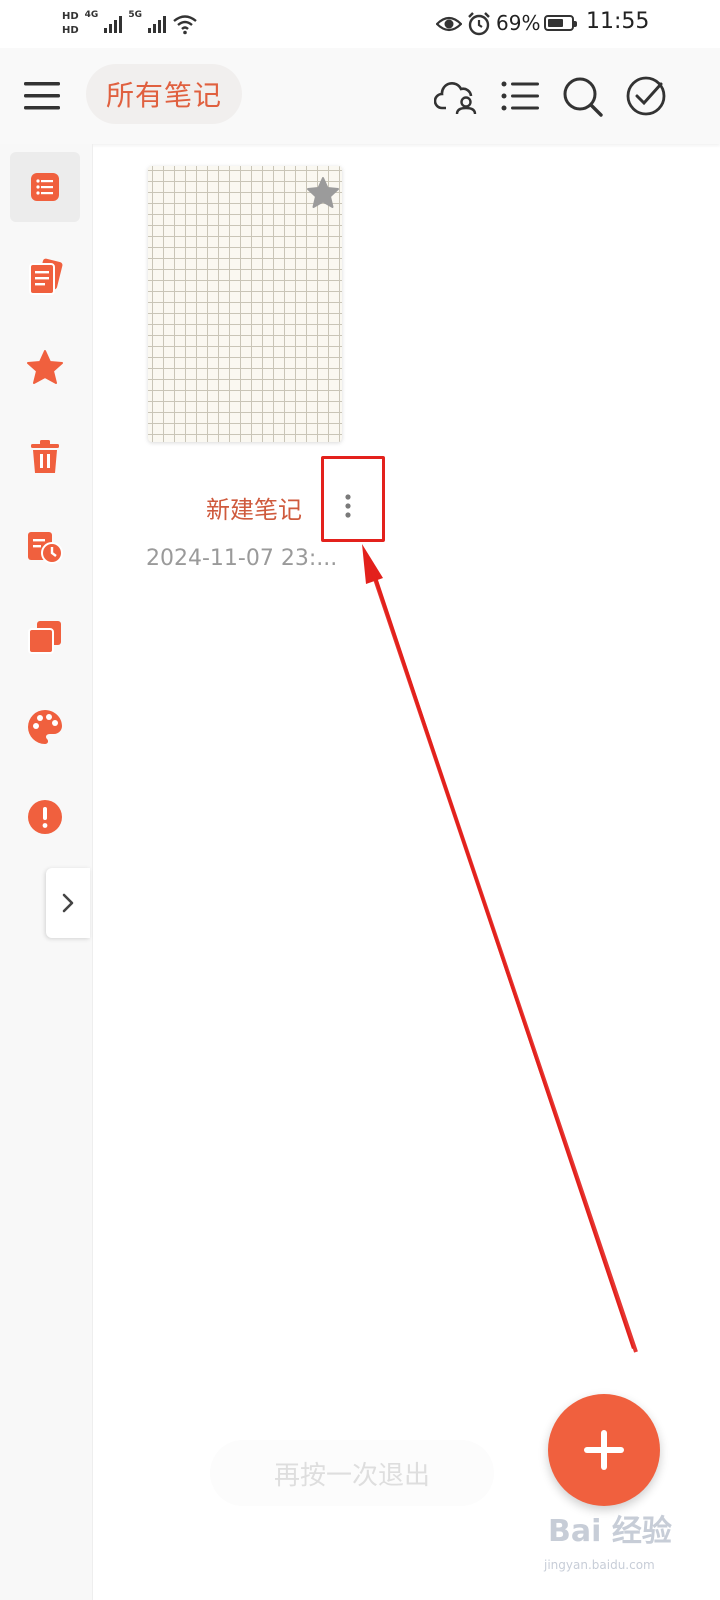 Image resolution: width=720 pixels, height=1600 pixels. I want to click on sidebar, so click(46, 872).